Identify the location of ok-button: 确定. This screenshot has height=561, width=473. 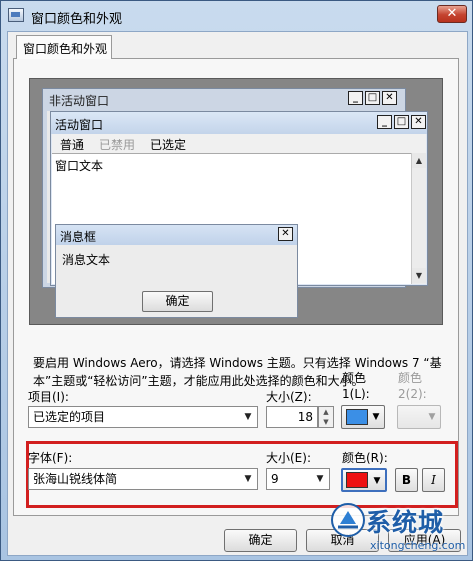
(260, 540).